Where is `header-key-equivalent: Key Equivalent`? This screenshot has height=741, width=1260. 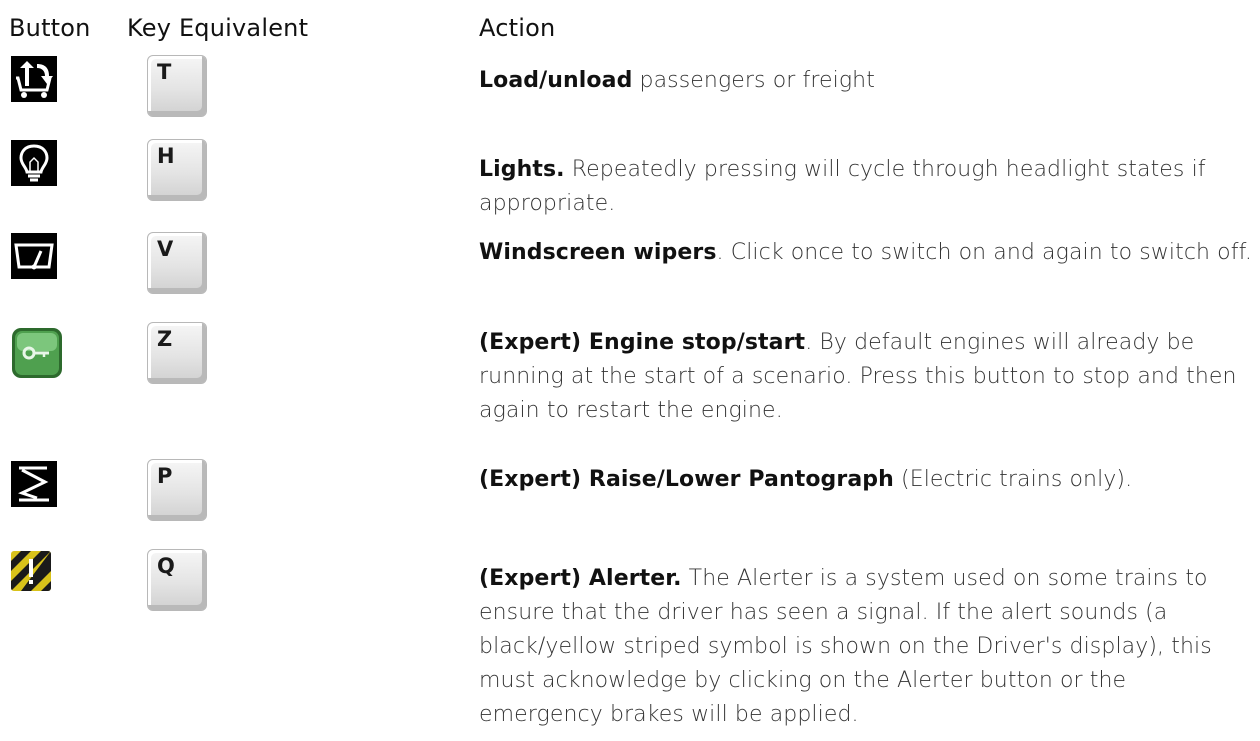
header-key-equivalent: Key Equivalent is located at coordinates (218, 28).